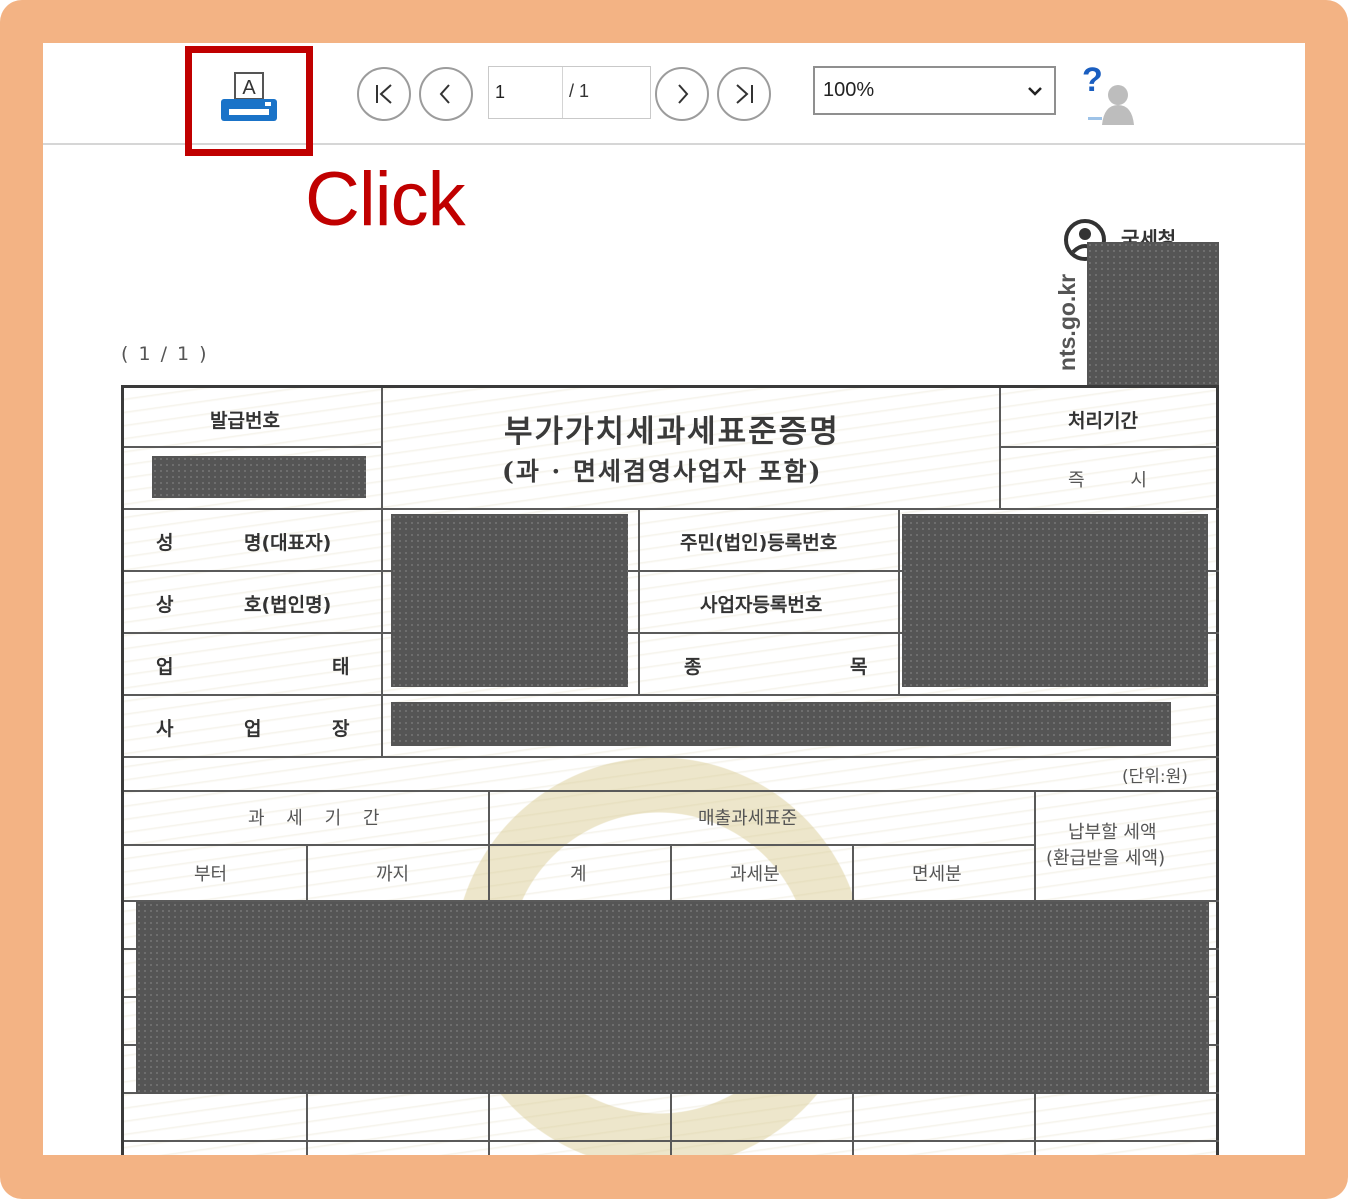  What do you see at coordinates (578, 874) in the screenshot?
I see `total-header: 계` at bounding box center [578, 874].